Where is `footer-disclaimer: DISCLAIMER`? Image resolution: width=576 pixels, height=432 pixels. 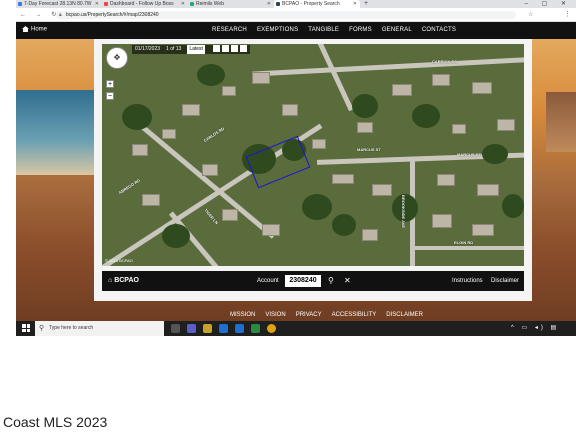 footer-disclaimer: DISCLAIMER is located at coordinates (404, 315).